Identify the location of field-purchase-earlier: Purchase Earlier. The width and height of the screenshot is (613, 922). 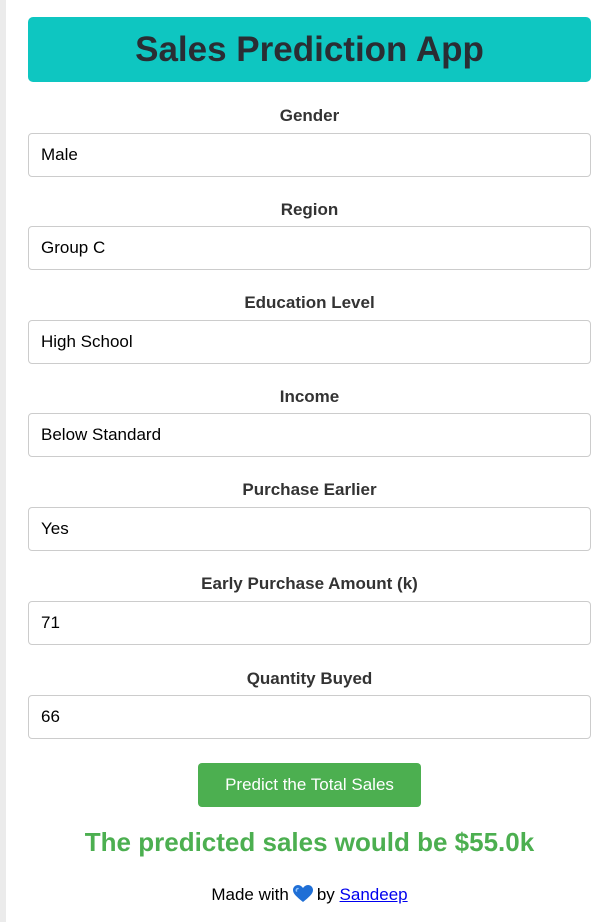
(309, 515).